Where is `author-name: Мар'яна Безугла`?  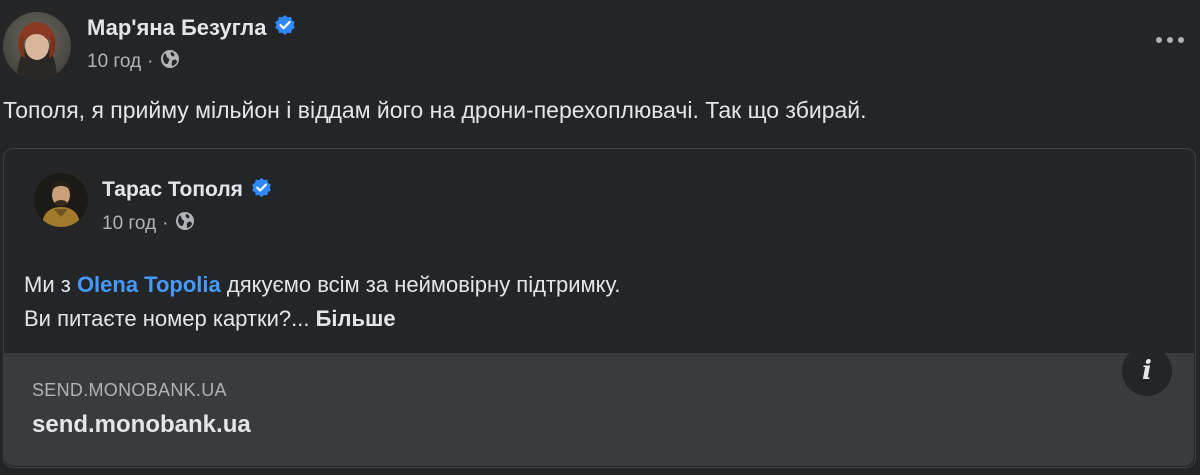 author-name: Мар'яна Безугла is located at coordinates (191, 28).